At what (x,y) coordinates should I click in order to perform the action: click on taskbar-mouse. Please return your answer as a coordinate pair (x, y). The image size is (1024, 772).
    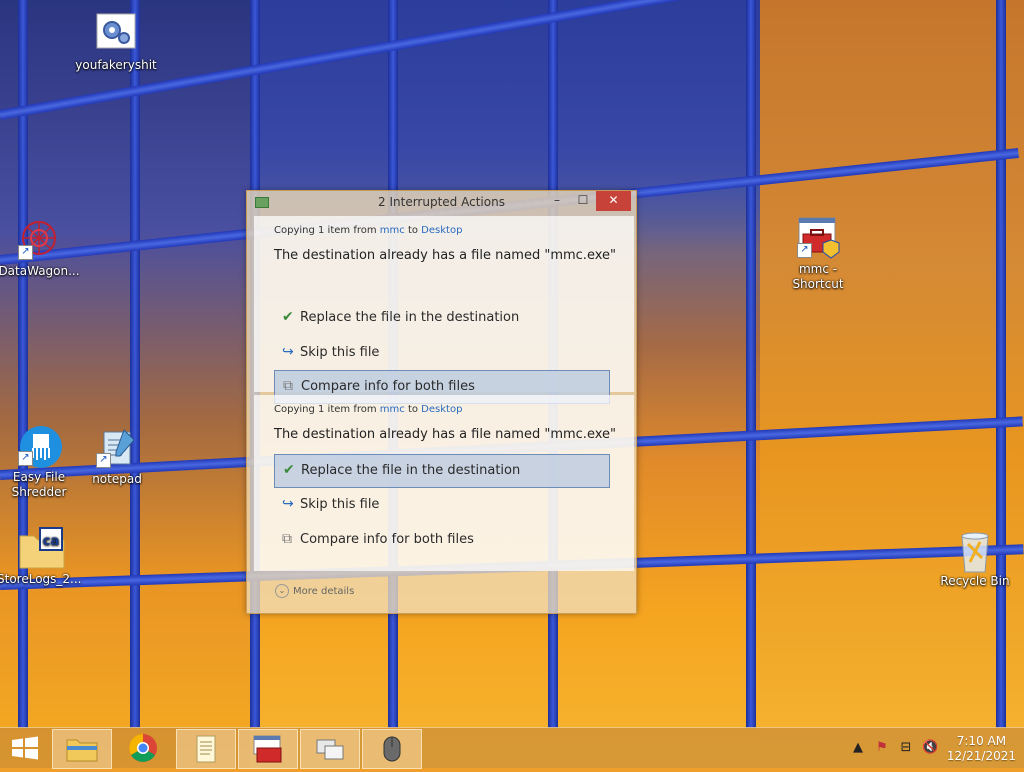
    Looking at the image, I should click on (392, 749).